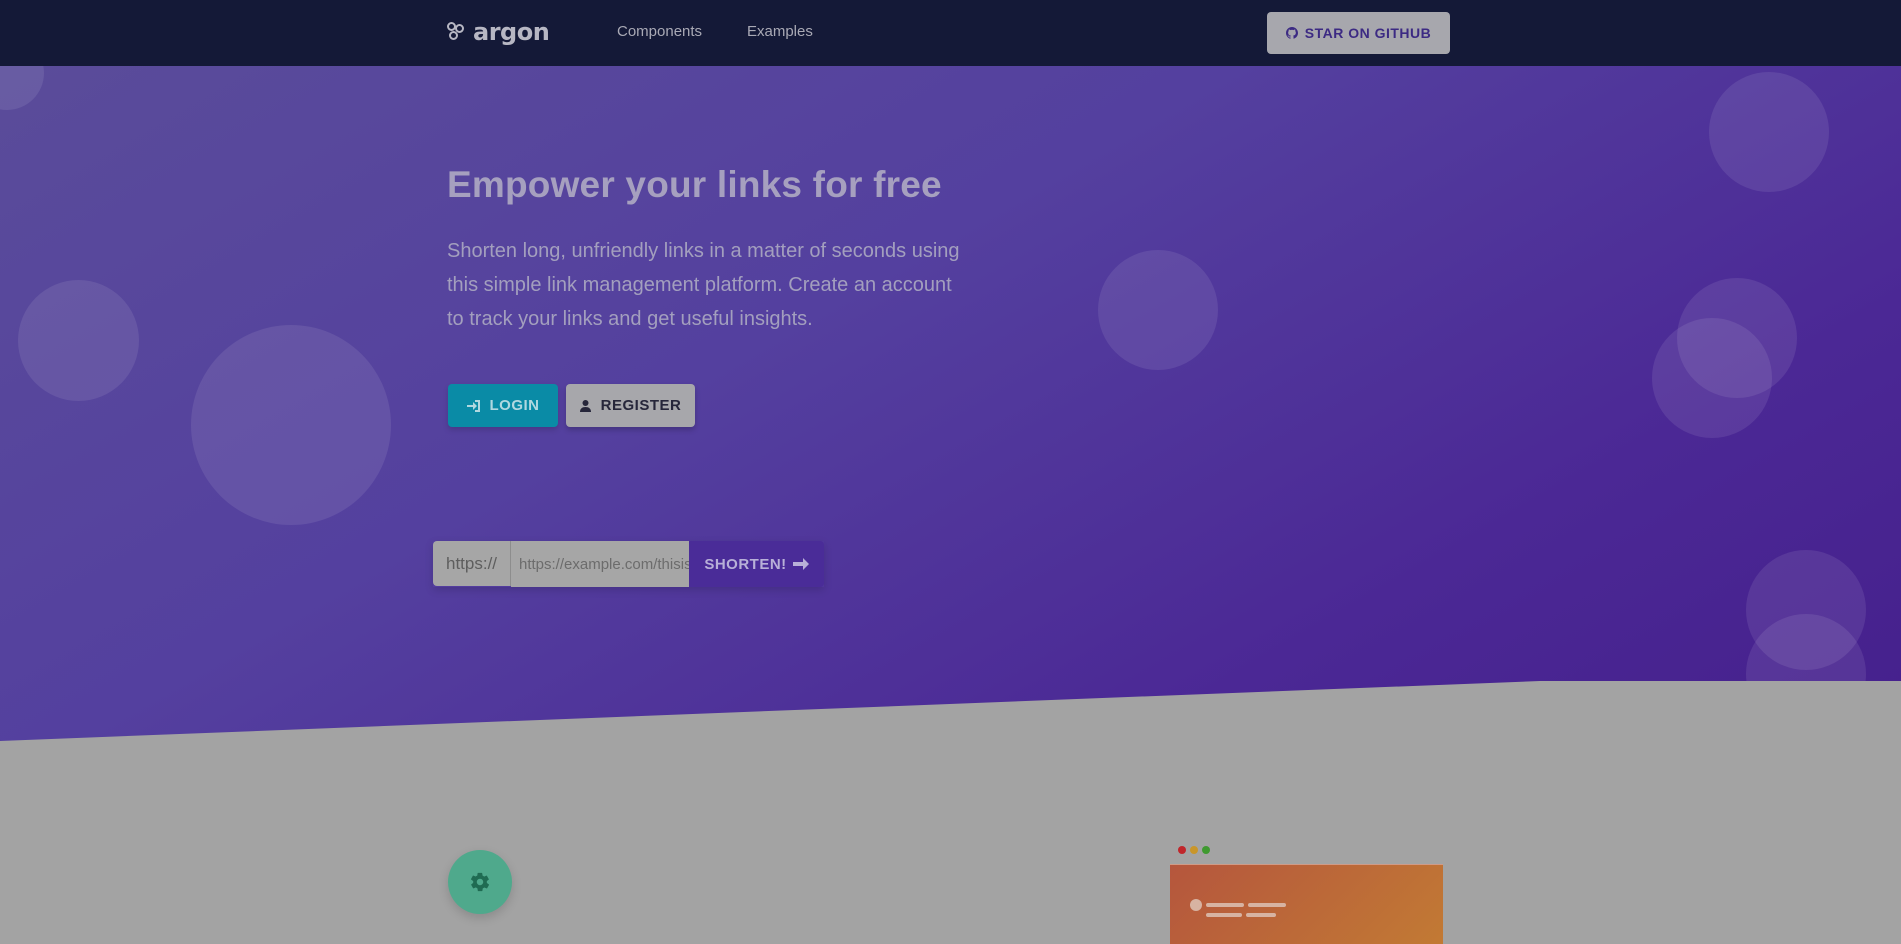 This screenshot has height=944, width=1901. What do you see at coordinates (472, 563) in the screenshot?
I see `url-prefix: https://` at bounding box center [472, 563].